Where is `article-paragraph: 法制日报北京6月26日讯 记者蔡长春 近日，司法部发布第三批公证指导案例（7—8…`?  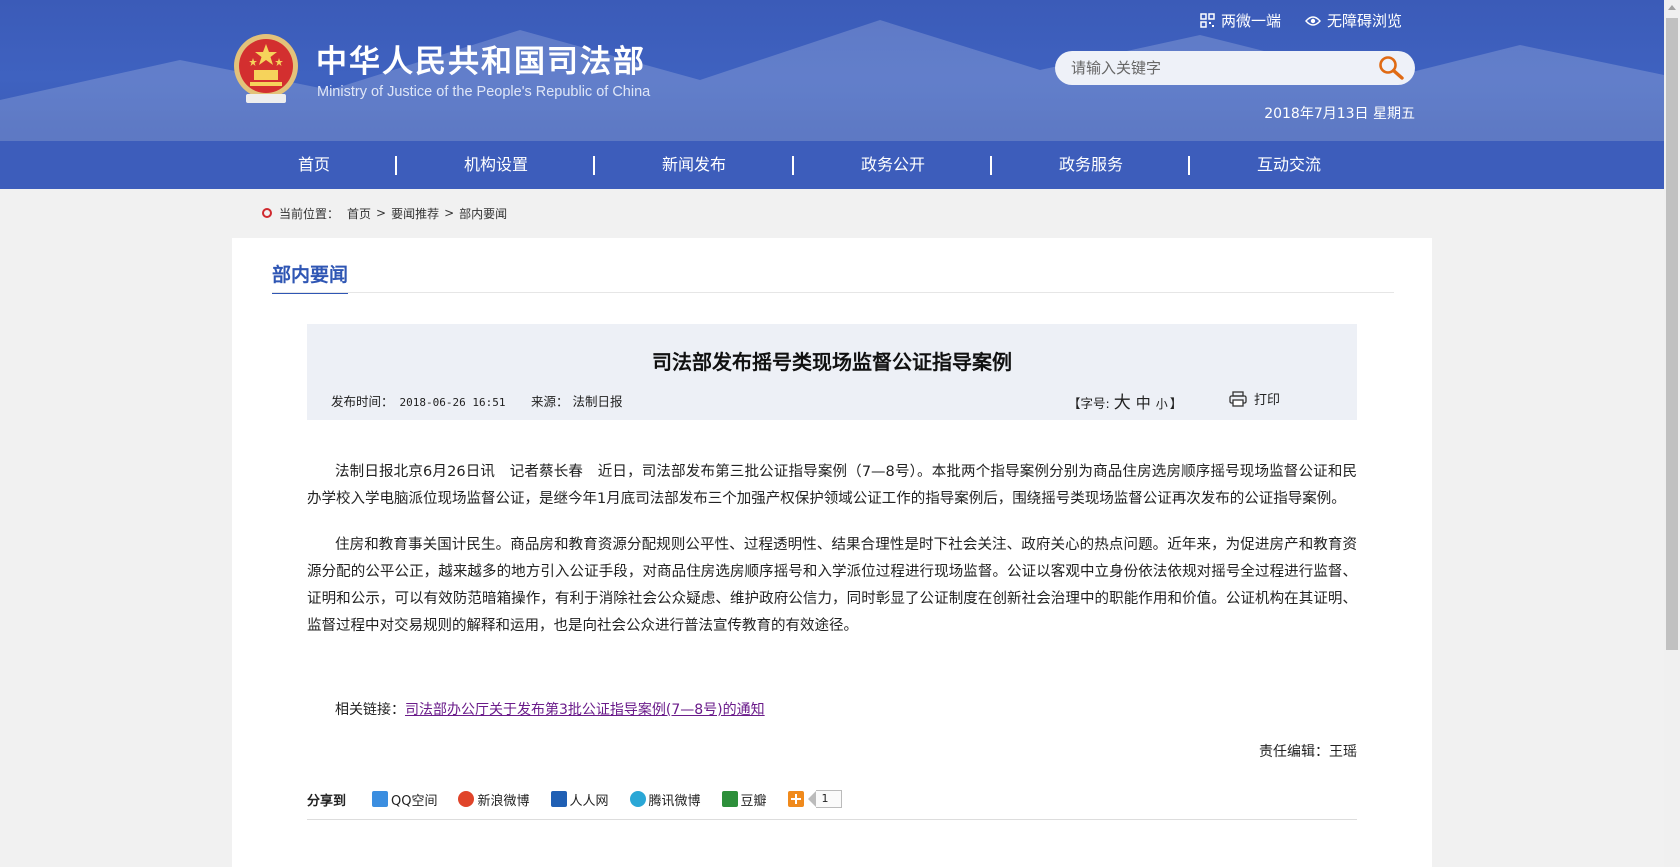
article-paragraph: 法制日报北京6月26日讯 记者蔡长春 近日，司法部发布第三批公证指导案例（7—8… is located at coordinates (832, 485).